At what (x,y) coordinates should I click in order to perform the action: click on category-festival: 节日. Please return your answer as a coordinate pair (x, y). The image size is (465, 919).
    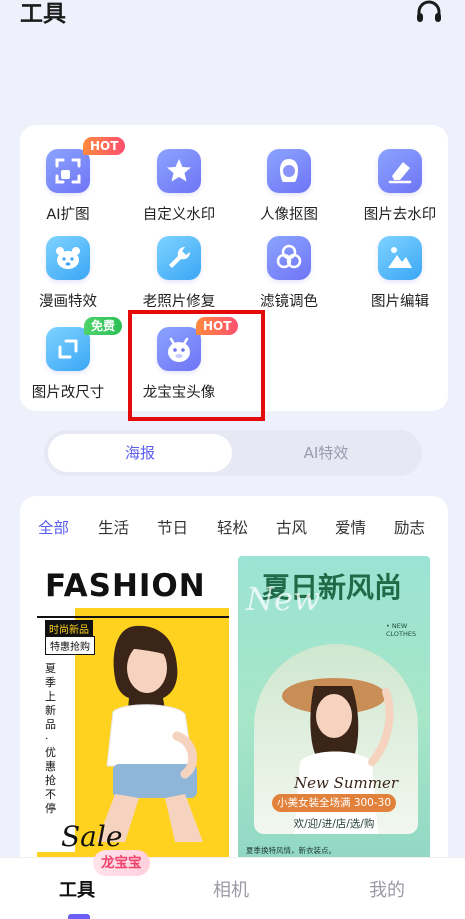
    Looking at the image, I should click on (172, 527).